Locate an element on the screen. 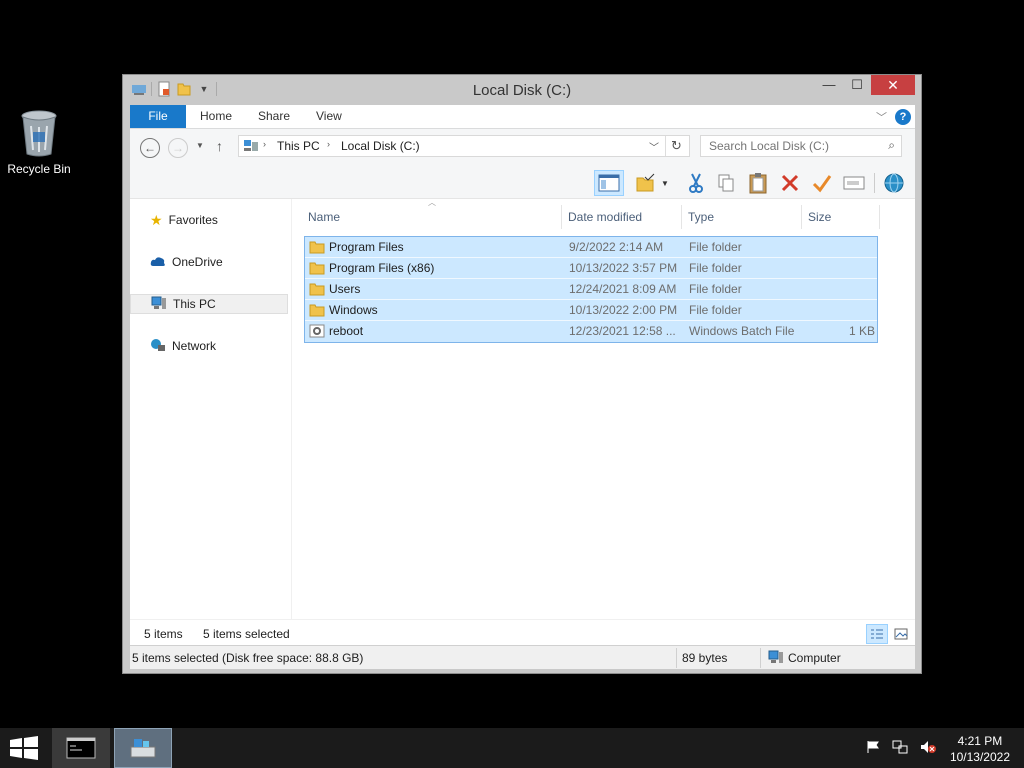 The image size is (1024, 768). up-button: ↑ is located at coordinates (219, 146).